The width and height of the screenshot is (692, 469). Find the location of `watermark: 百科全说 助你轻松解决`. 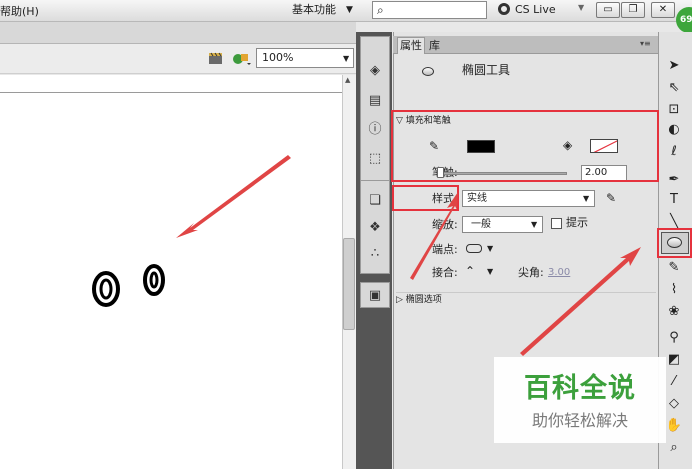

watermark: 百科全说 助你轻松解决 is located at coordinates (580, 400).